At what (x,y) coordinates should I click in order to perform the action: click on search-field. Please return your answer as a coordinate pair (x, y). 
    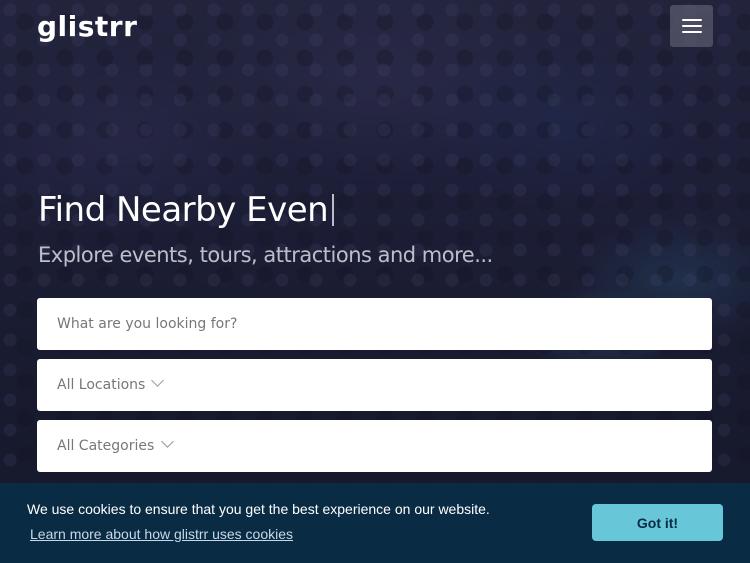
    Looking at the image, I should click on (374, 324).